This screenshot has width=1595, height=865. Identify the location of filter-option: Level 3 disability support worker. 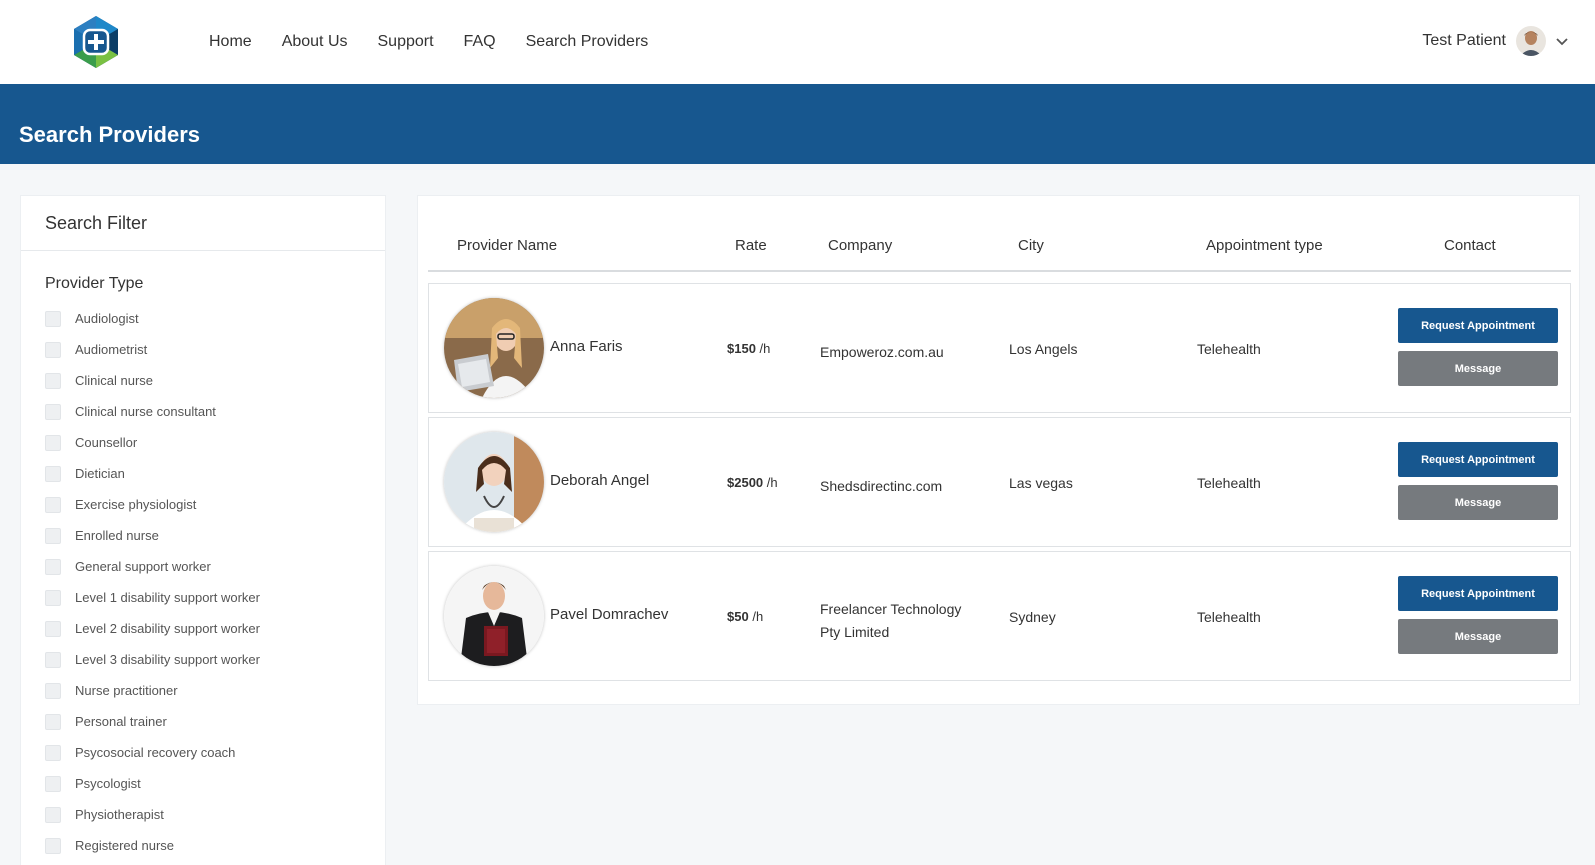
(215, 659).